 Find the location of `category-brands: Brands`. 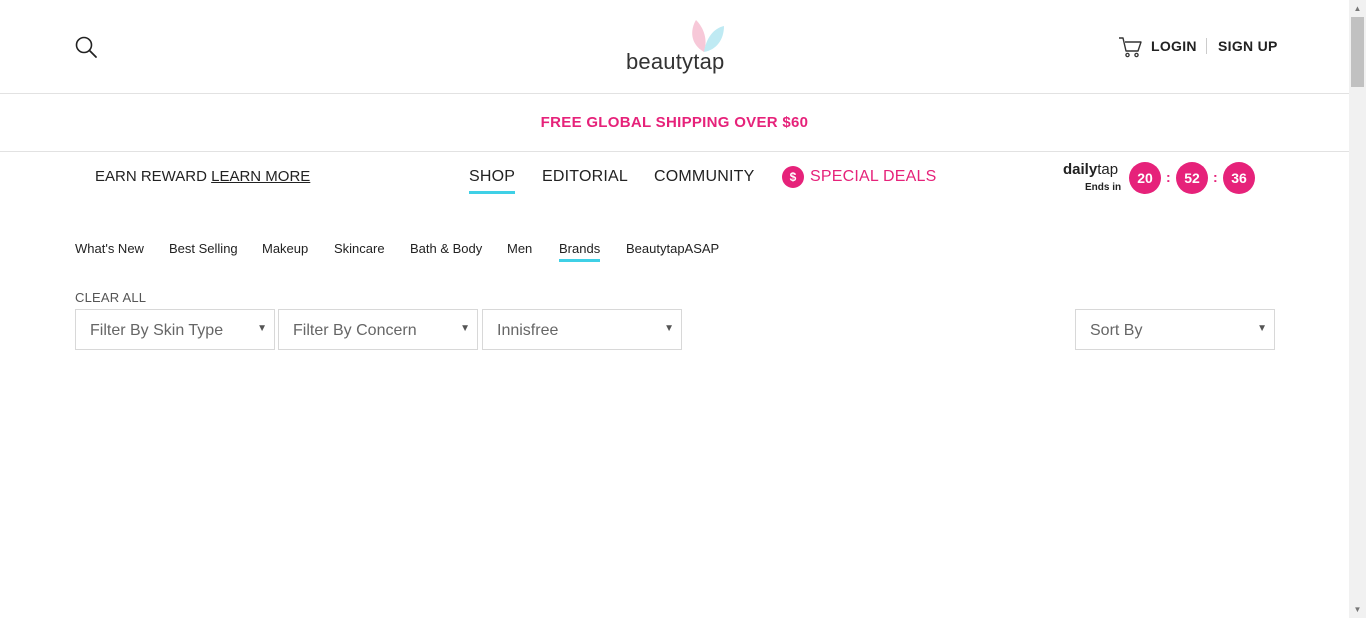

category-brands: Brands is located at coordinates (580, 251).